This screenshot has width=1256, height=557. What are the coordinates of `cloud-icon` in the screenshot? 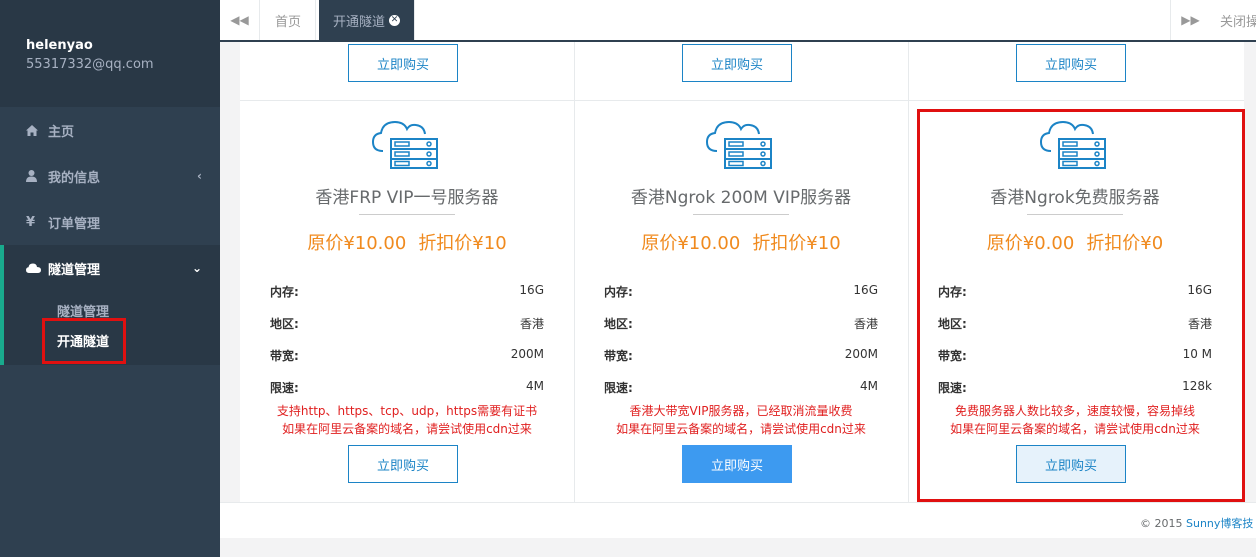 It's located at (34, 268).